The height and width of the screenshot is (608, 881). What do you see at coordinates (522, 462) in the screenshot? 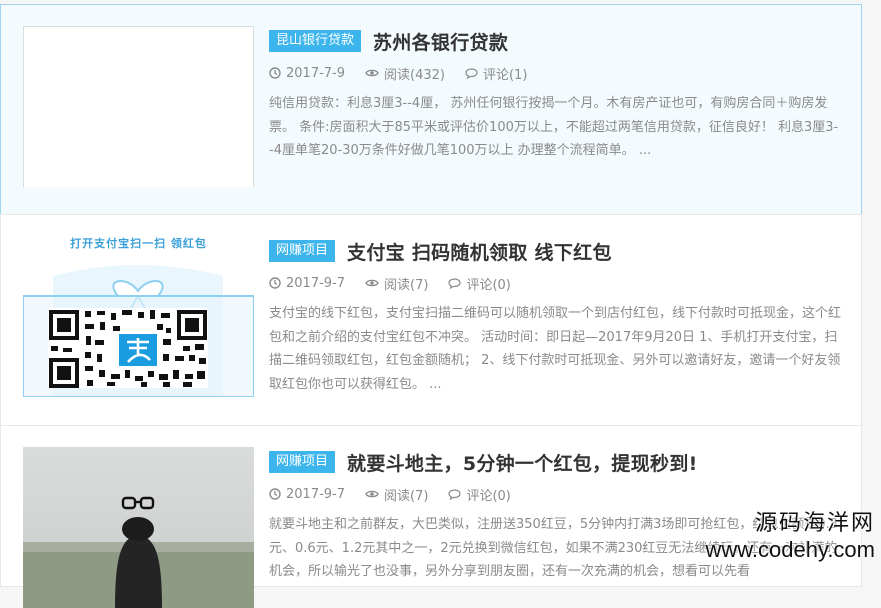
I see `post-title: 就要斗地主，5分钟一个红包，提现秒到!` at bounding box center [522, 462].